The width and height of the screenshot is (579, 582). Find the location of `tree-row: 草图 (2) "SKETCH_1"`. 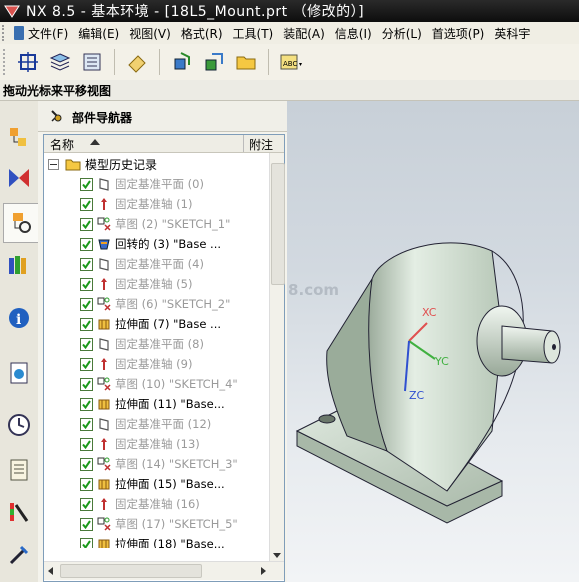

tree-row: 草图 (2) "SKETCH_1" is located at coordinates (155, 224).